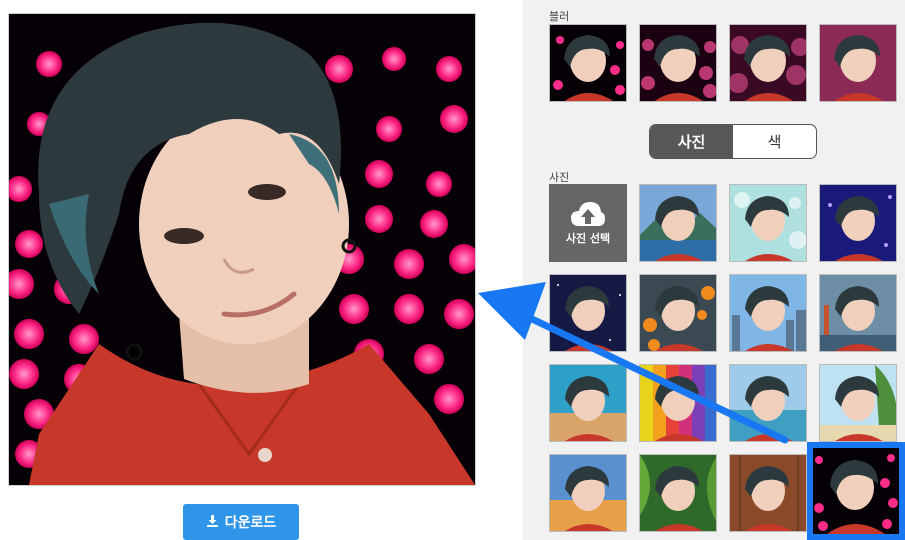 The image size is (905, 540). I want to click on photo-option-jungle, so click(678, 493).